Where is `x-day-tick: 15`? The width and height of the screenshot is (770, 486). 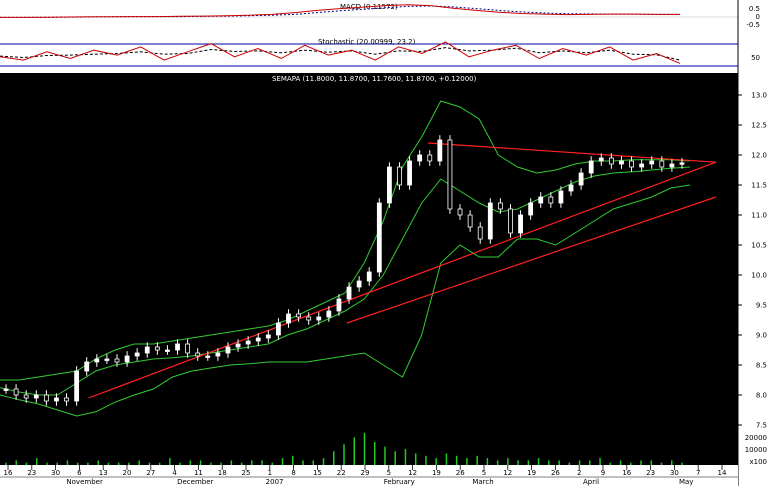 x-day-tick: 15 is located at coordinates (317, 473).